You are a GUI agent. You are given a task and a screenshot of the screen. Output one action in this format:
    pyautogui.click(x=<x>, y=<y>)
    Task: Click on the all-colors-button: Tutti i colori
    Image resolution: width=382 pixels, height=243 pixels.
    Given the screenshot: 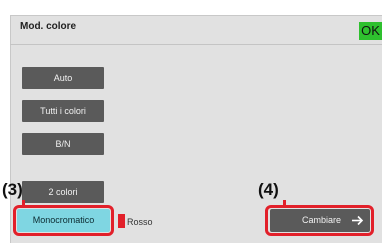 What is the action you would take?
    pyautogui.click(x=63, y=111)
    